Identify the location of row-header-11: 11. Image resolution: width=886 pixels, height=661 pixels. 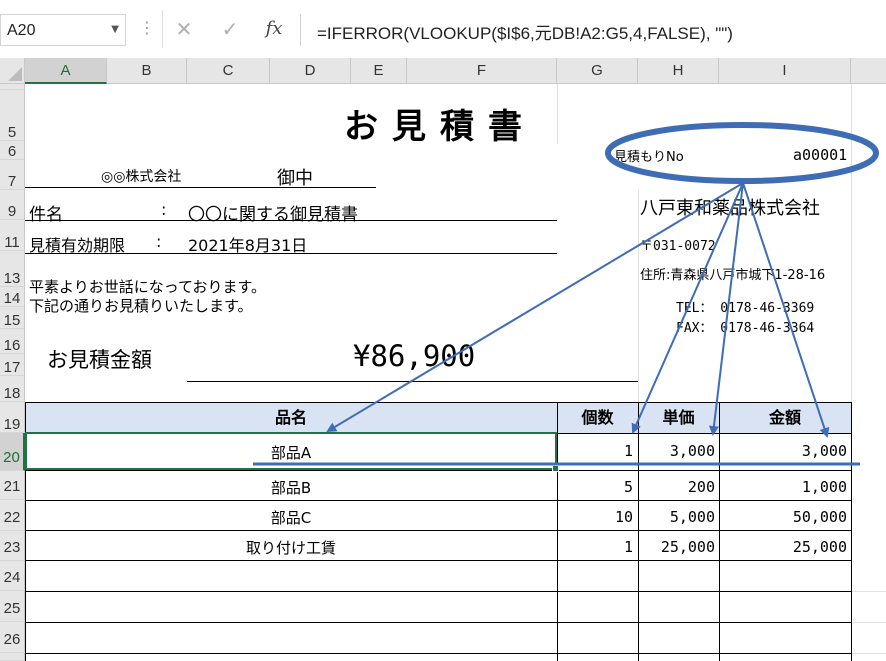
(12, 235).